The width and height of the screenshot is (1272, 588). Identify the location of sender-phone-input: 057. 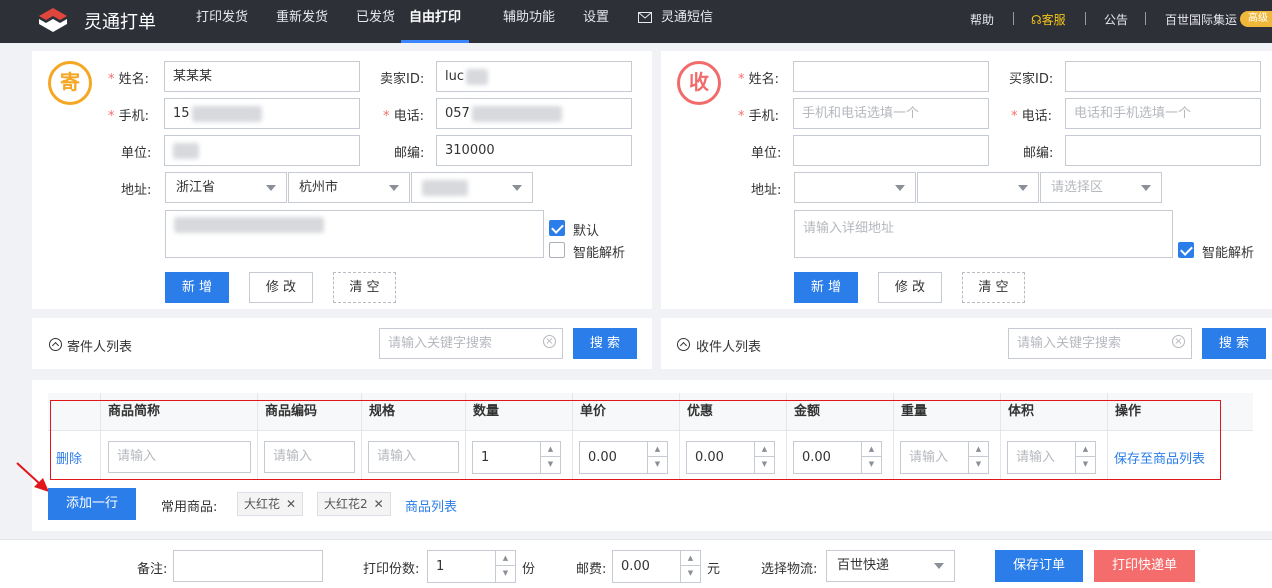
(534, 113).